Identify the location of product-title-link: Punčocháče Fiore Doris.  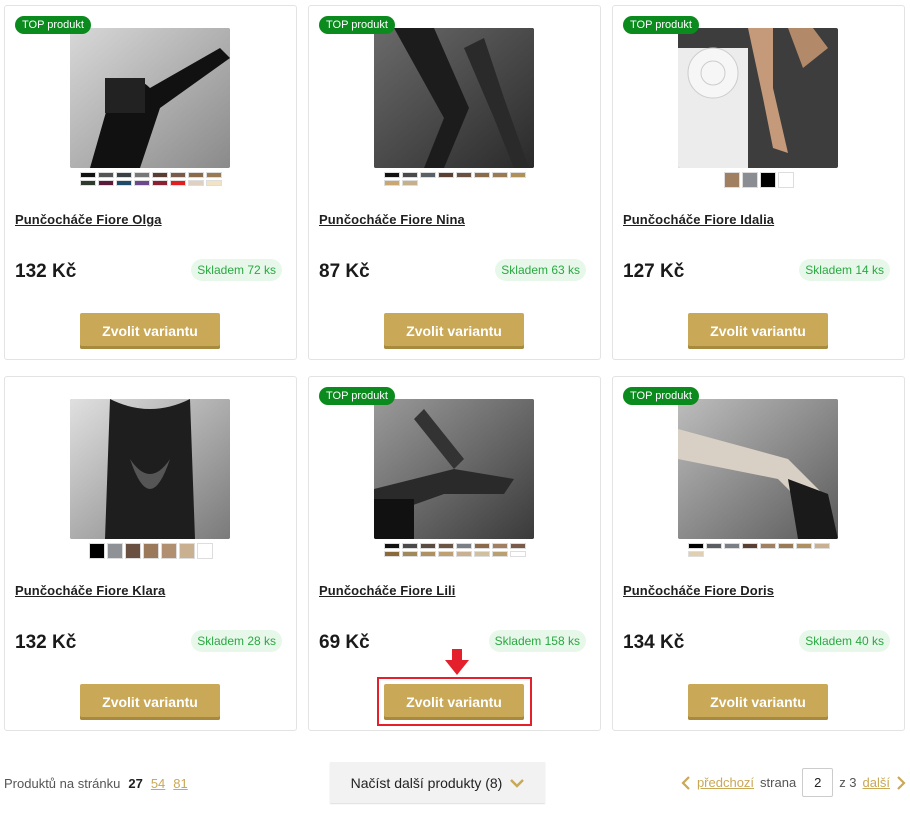
(698, 590).